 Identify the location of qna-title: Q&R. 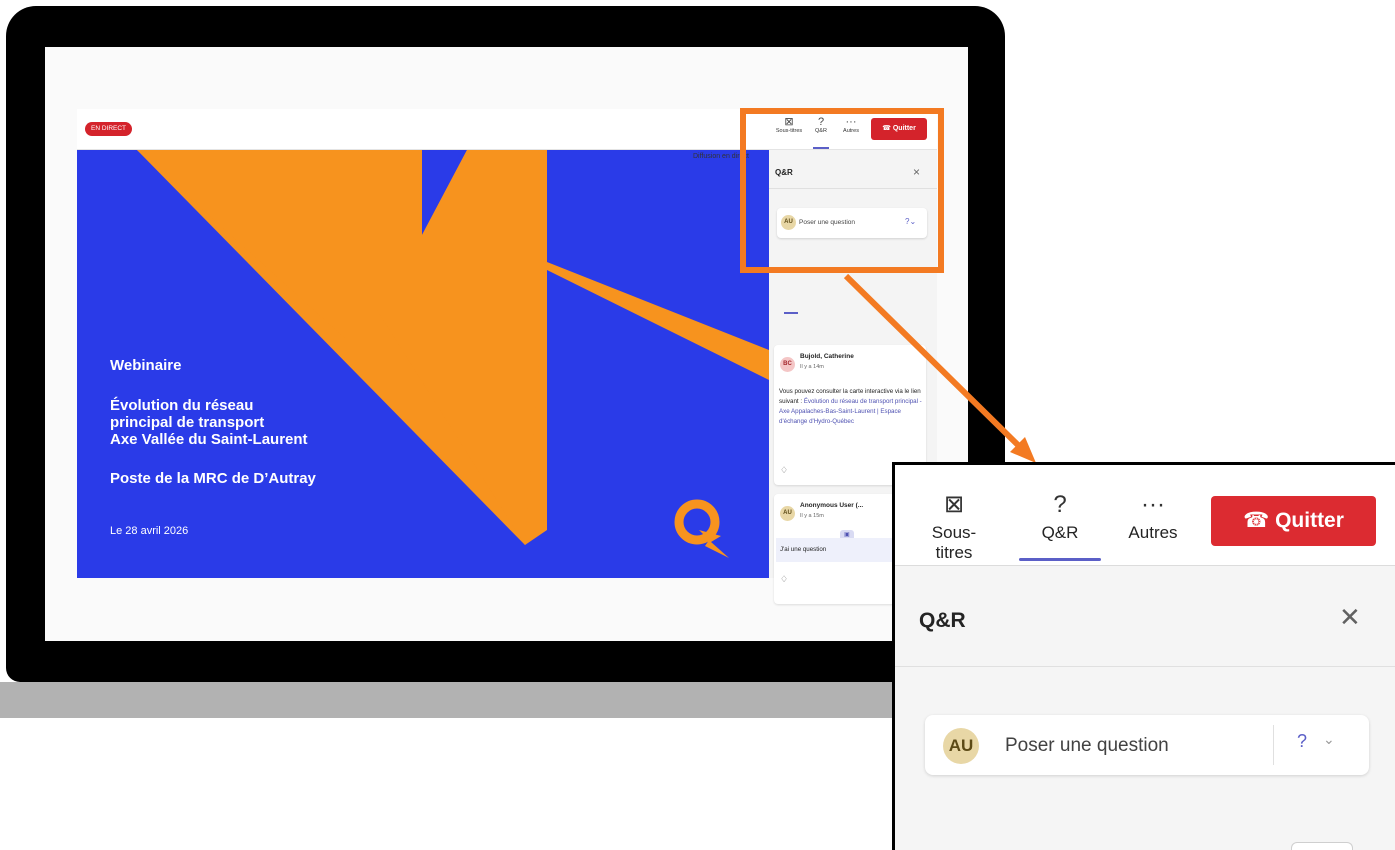
(942, 620).